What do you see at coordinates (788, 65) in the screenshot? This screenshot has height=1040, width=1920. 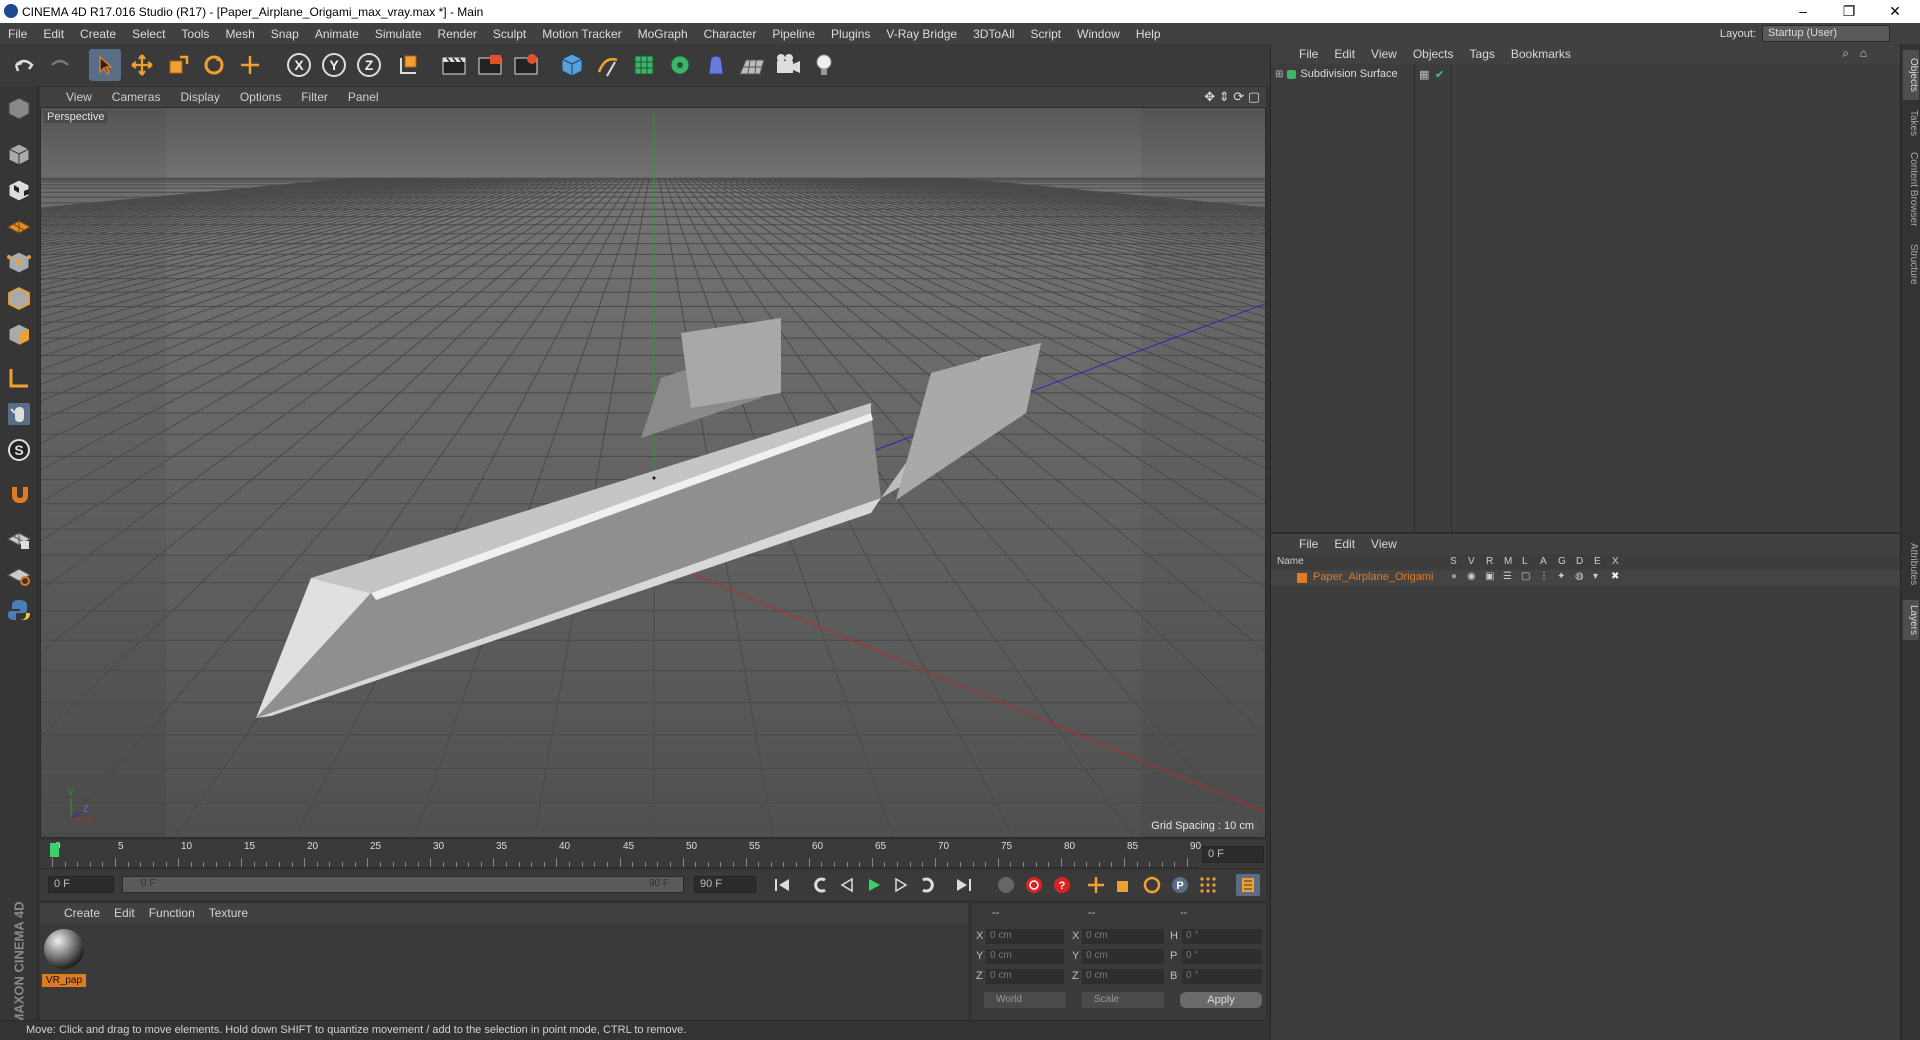 I see `camera-icon` at bounding box center [788, 65].